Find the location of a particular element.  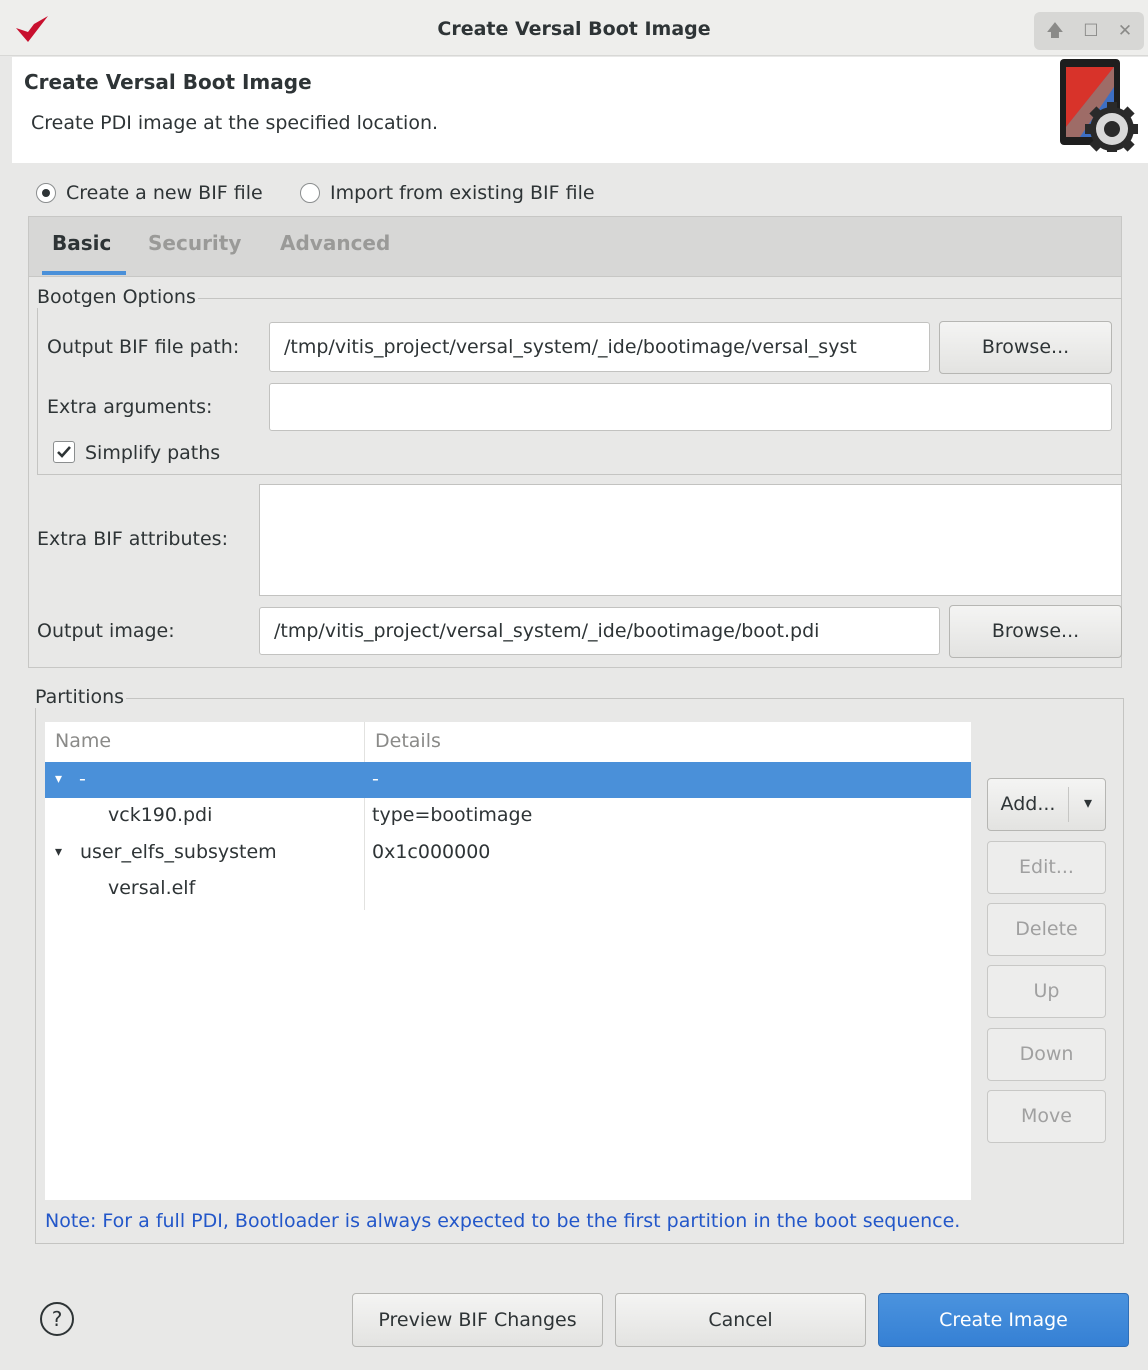

column-header-name: Name is located at coordinates (83, 741).